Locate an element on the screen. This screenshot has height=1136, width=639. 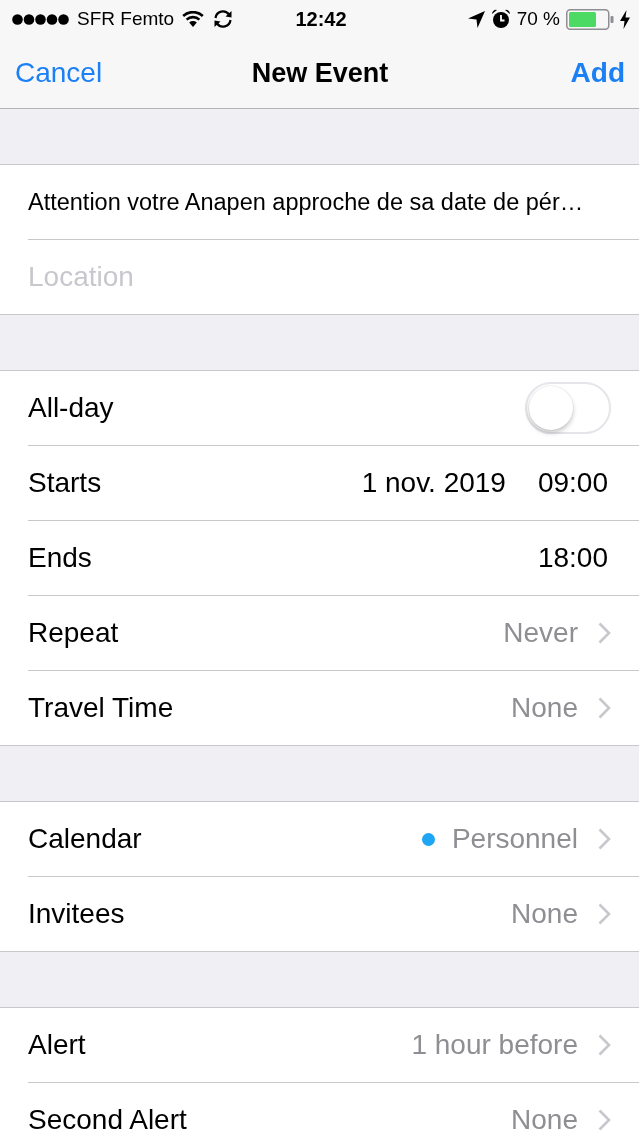
cancel-button: Cancel is located at coordinates (59, 73).